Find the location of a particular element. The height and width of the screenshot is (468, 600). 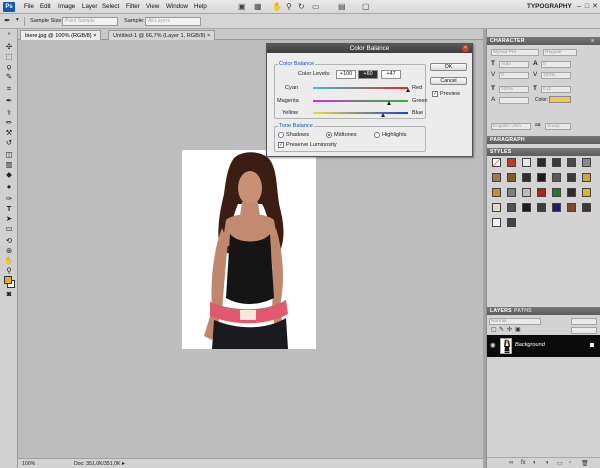

language-field: English: USA is located at coordinates (511, 126).